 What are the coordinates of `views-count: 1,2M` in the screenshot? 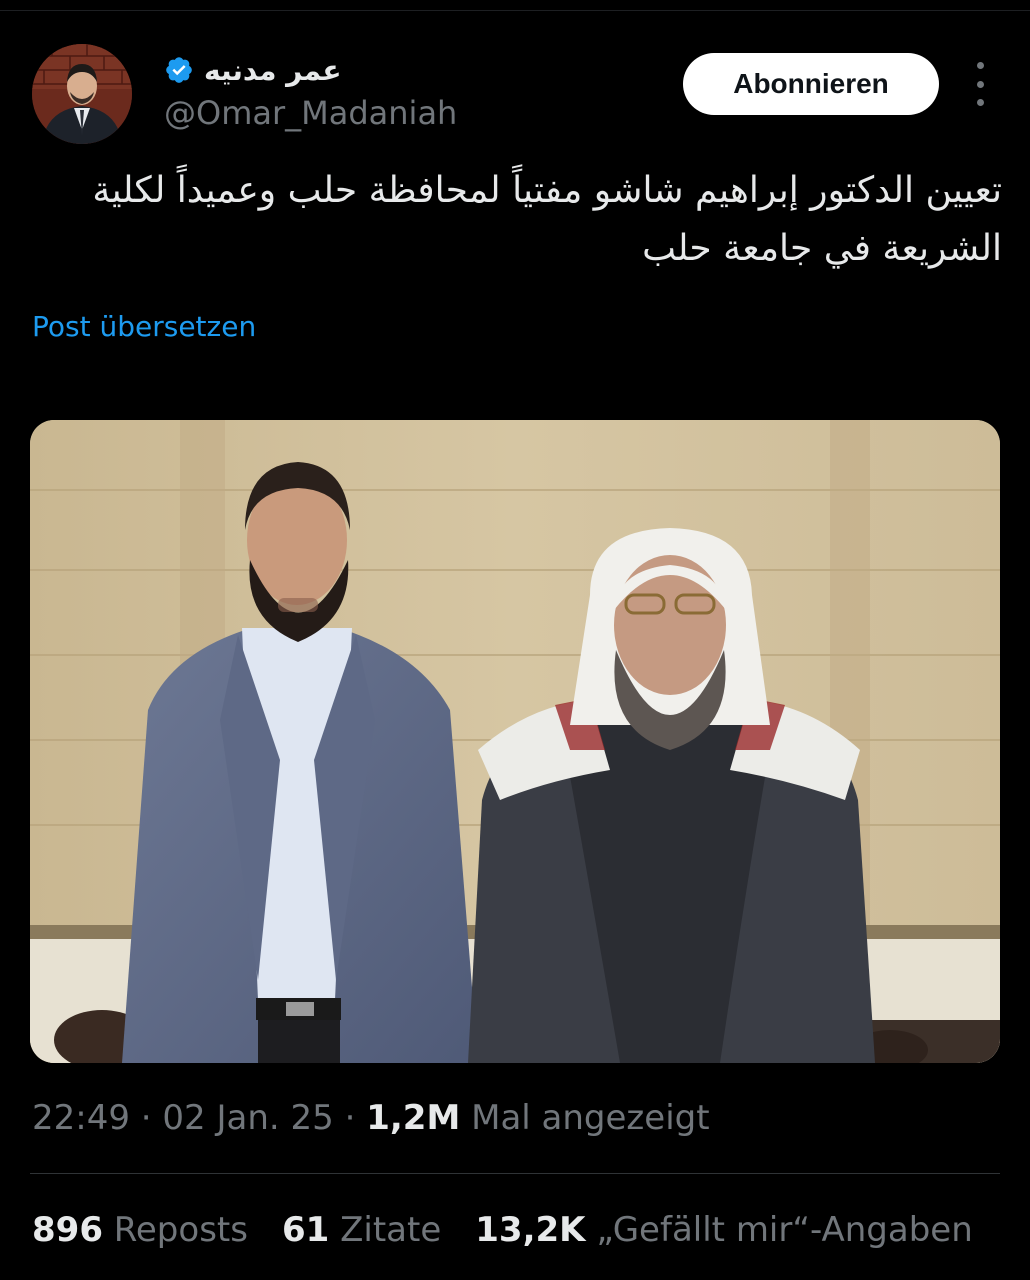 It's located at (413, 1118).